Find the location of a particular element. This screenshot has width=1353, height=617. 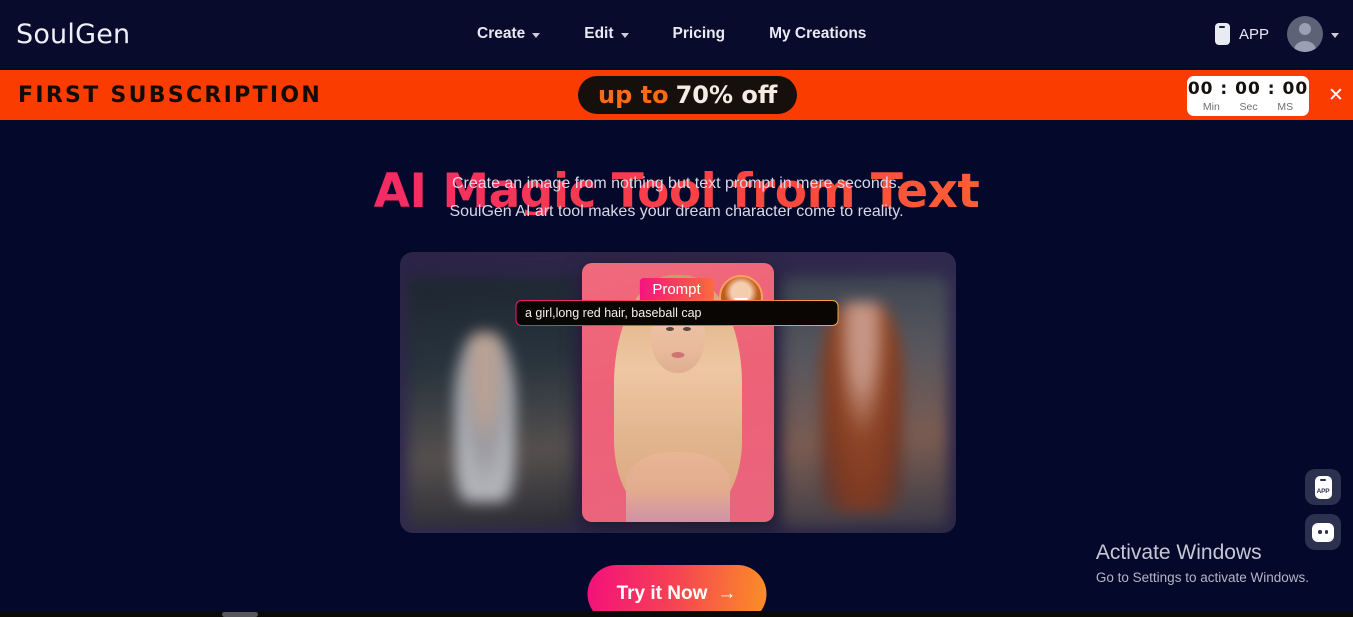

countdown-digits: 00 : 00 : 00 is located at coordinates (1248, 88).